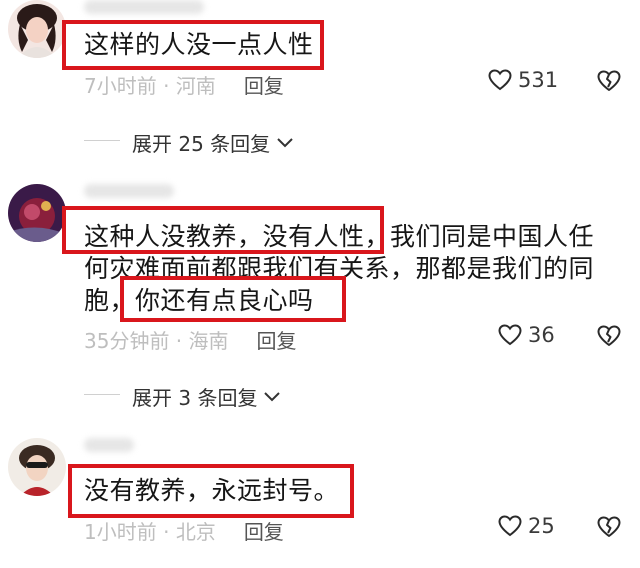 This screenshot has height=568, width=640. What do you see at coordinates (208, 341) in the screenshot?
I see `location: 海南` at bounding box center [208, 341].